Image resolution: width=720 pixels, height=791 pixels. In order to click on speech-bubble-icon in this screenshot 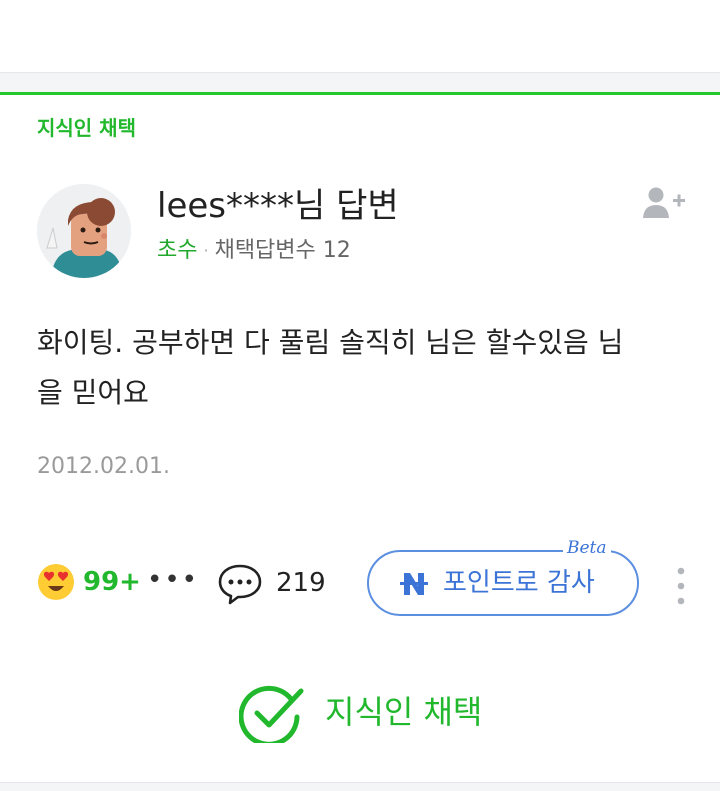, I will do `click(240, 584)`.